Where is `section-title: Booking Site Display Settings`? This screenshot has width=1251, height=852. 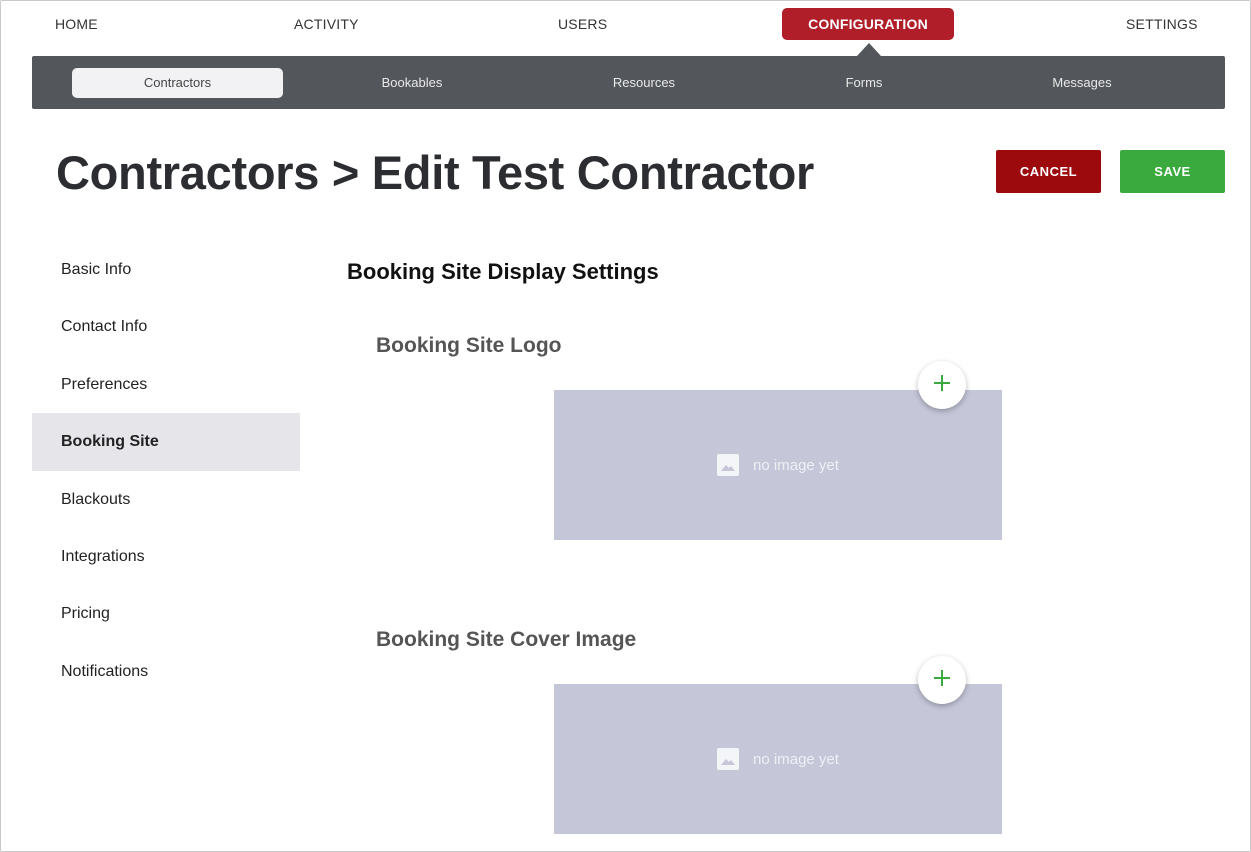
section-title: Booking Site Display Settings is located at coordinates (503, 271).